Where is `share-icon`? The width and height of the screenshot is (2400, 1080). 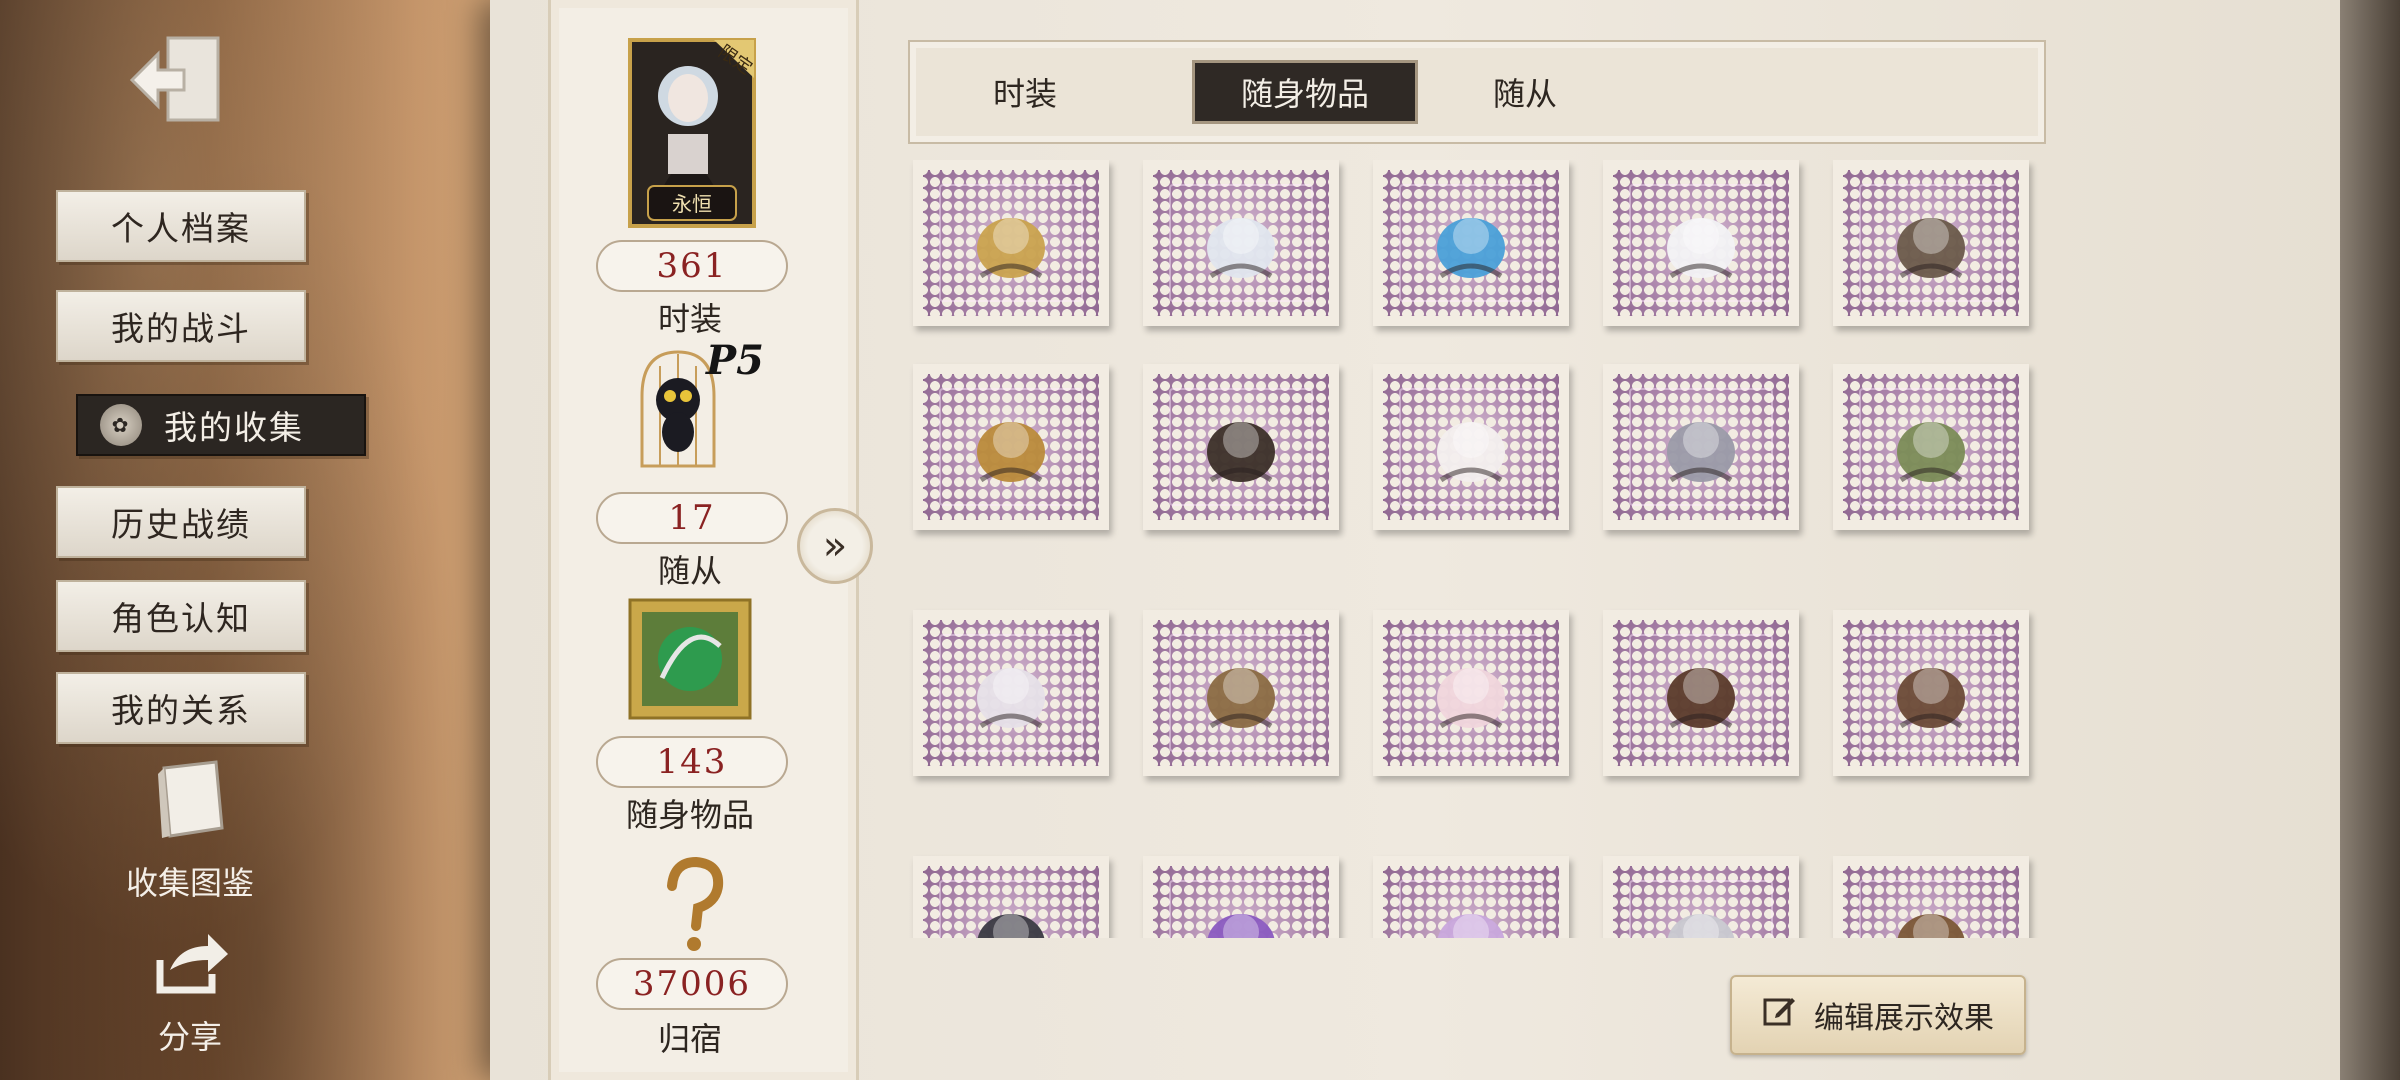
share-icon is located at coordinates (190, 967).